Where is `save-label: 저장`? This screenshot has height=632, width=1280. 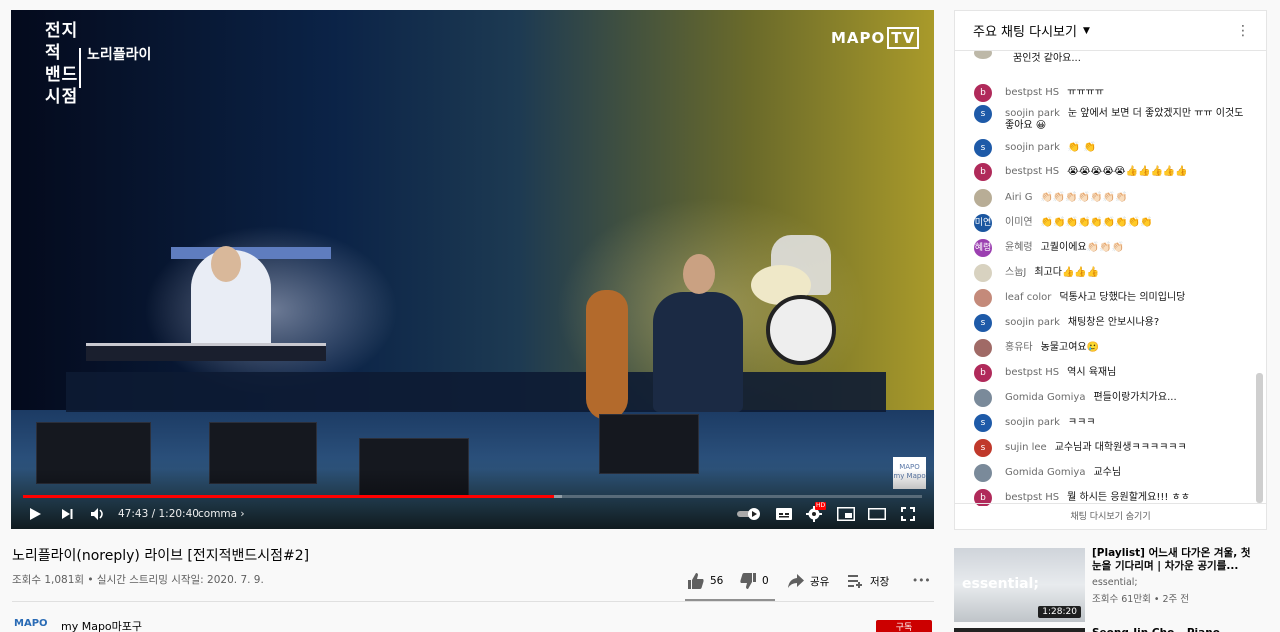 save-label: 저장 is located at coordinates (880, 581).